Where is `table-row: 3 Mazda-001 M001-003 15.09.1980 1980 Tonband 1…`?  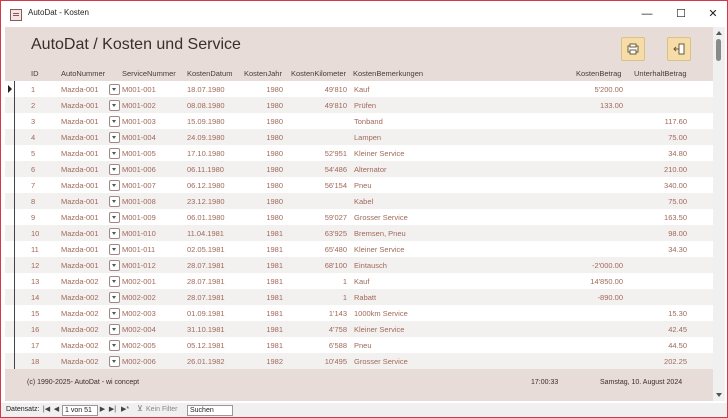
table-row: 3 Mazda-001 M001-003 15.09.1980 1980 Tonband 1… is located at coordinates (359, 121).